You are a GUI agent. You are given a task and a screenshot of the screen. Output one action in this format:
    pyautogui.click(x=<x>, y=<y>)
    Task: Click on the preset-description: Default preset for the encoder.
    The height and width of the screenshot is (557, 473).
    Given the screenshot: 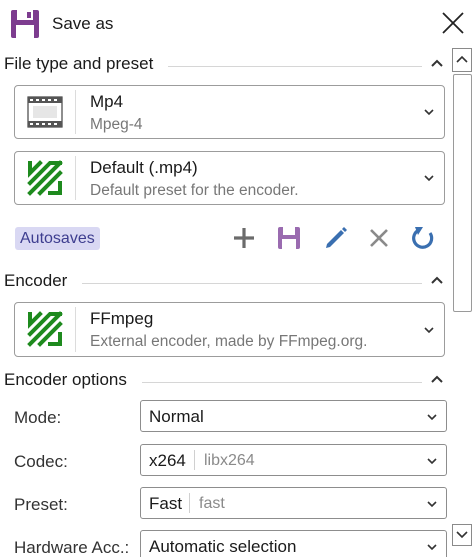 What is the action you would take?
    pyautogui.click(x=194, y=190)
    